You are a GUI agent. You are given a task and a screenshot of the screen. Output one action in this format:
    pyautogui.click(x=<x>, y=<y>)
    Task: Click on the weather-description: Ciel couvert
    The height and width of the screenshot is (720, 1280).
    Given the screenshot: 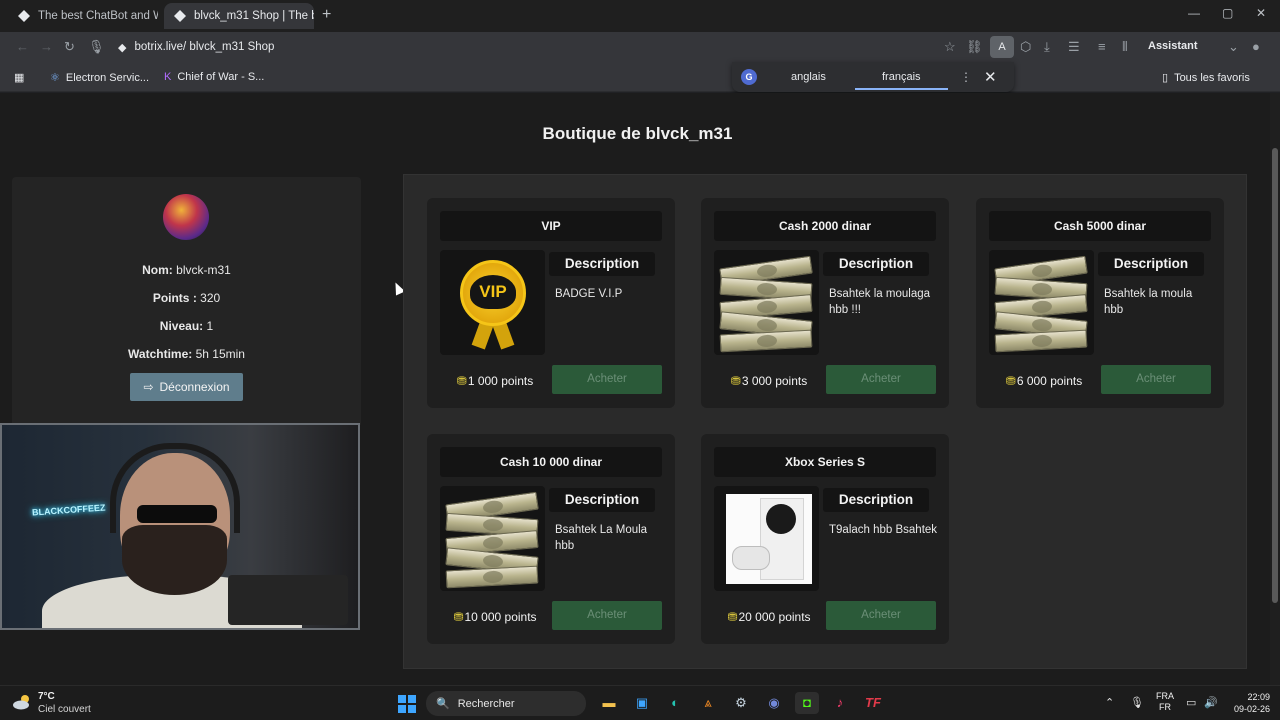 What is the action you would take?
    pyautogui.click(x=64, y=709)
    